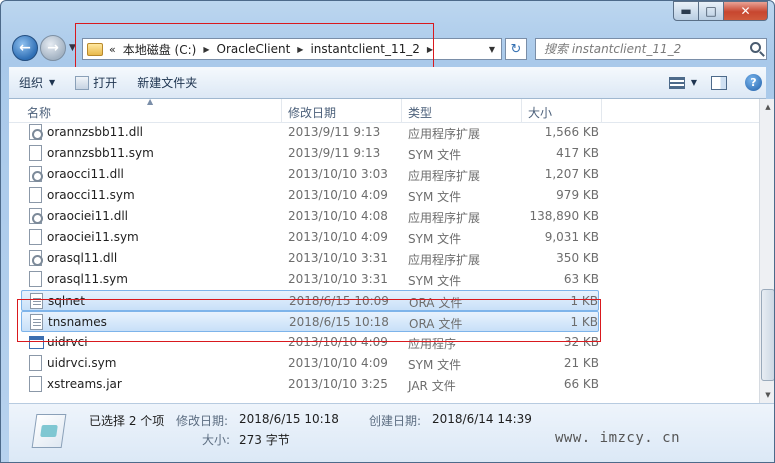 The width and height of the screenshot is (775, 463). Describe the element at coordinates (618, 438) in the screenshot. I see `watermark-text: www. imzcy. cn` at that location.